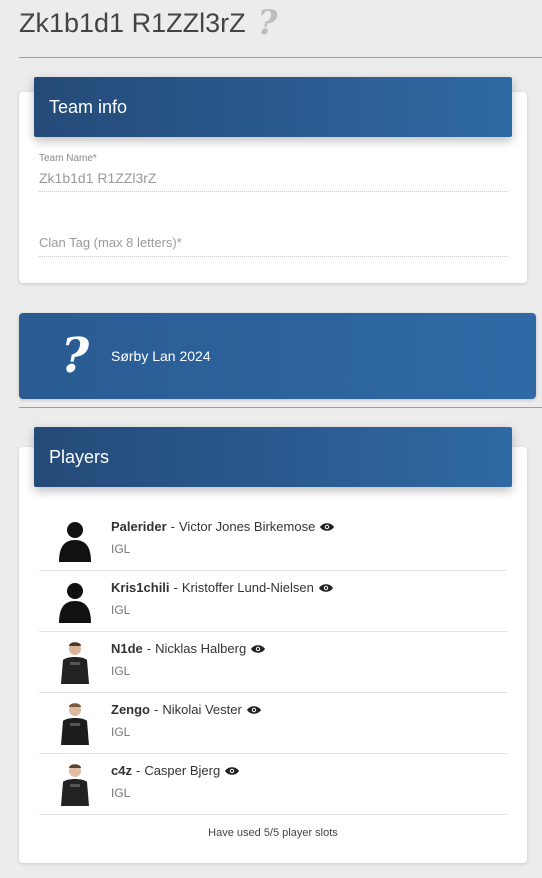 The height and width of the screenshot is (878, 542). What do you see at coordinates (88, 106) in the screenshot?
I see `team-info-title: Team info` at bounding box center [88, 106].